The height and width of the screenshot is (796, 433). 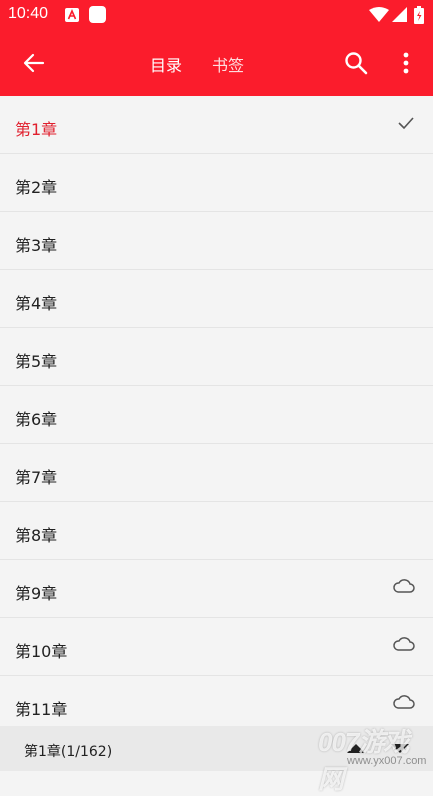 I want to click on chapter-label: 第11章, so click(x=41, y=709).